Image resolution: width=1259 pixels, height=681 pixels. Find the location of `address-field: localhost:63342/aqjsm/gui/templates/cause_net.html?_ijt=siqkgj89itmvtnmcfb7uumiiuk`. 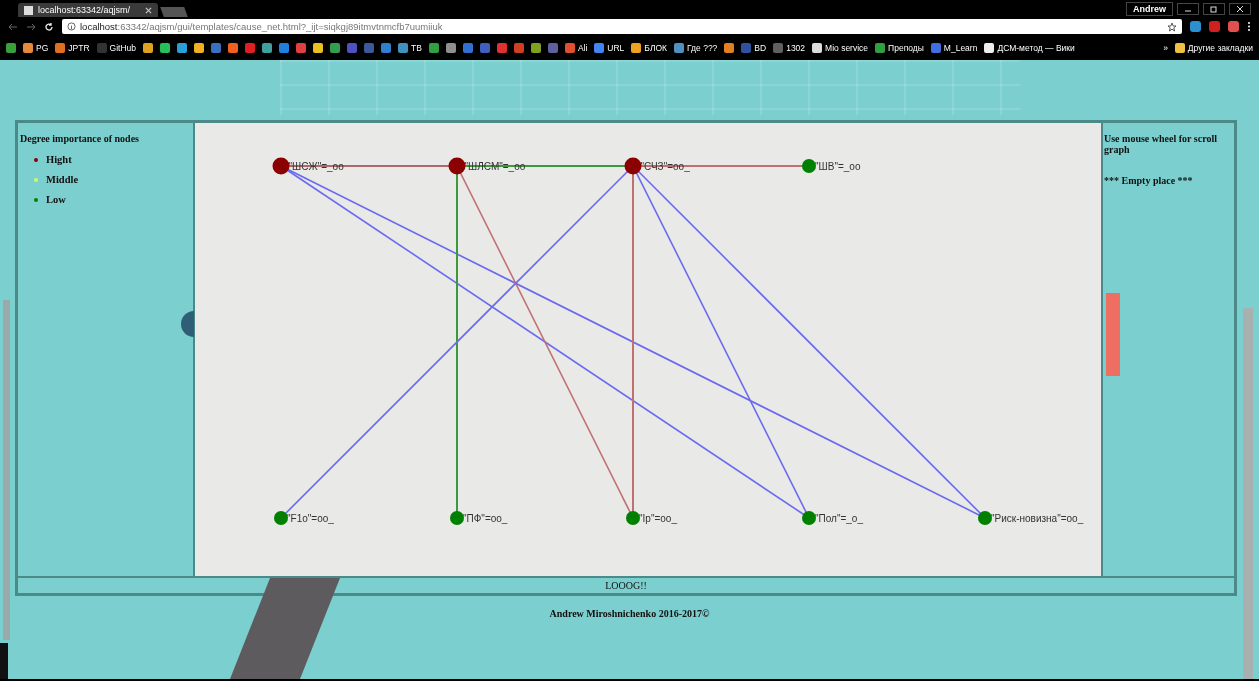

address-field: localhost:63342/aqjsm/gui/templates/cause_net.html?_ijt=siqkgj89itmvtnmcfb7uumiiuk is located at coordinates (622, 26).